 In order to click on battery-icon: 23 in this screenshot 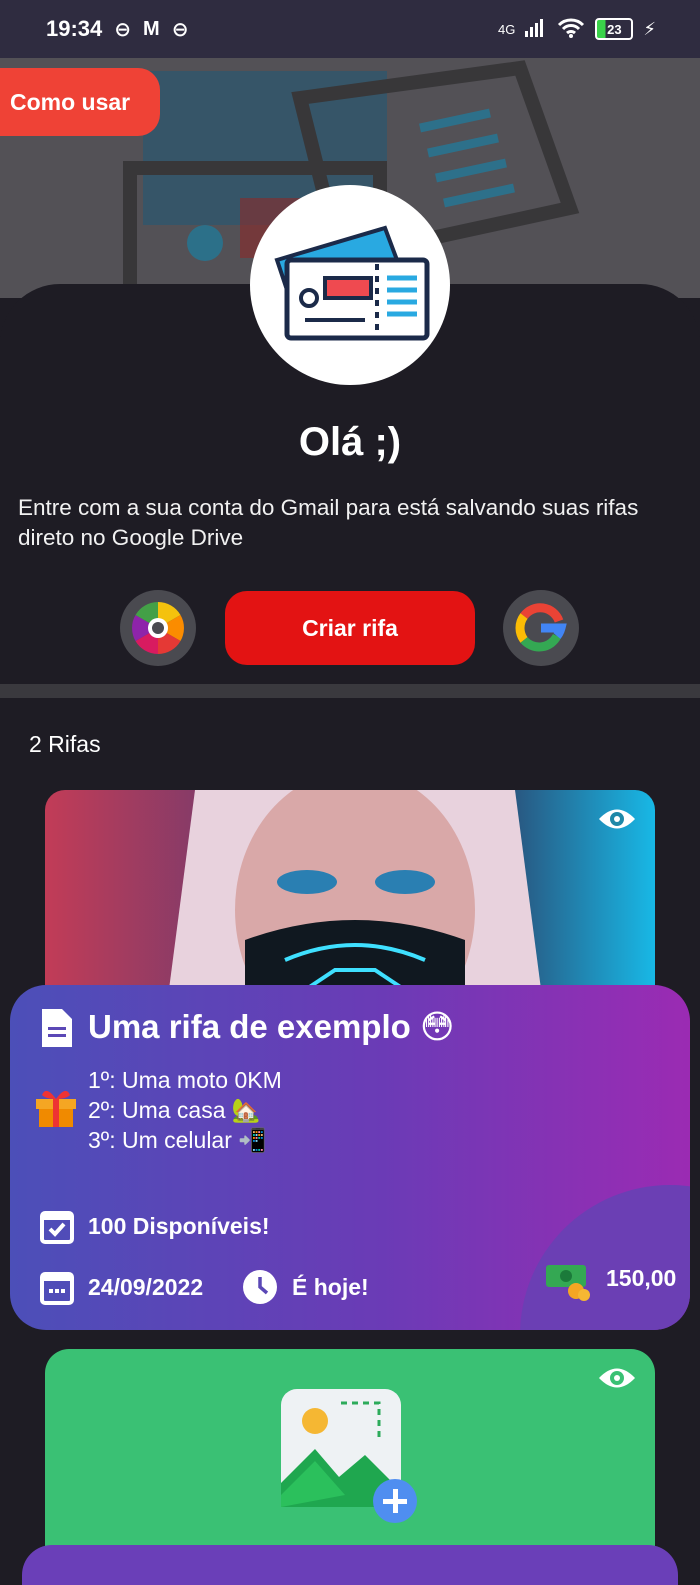, I will do `click(614, 29)`.